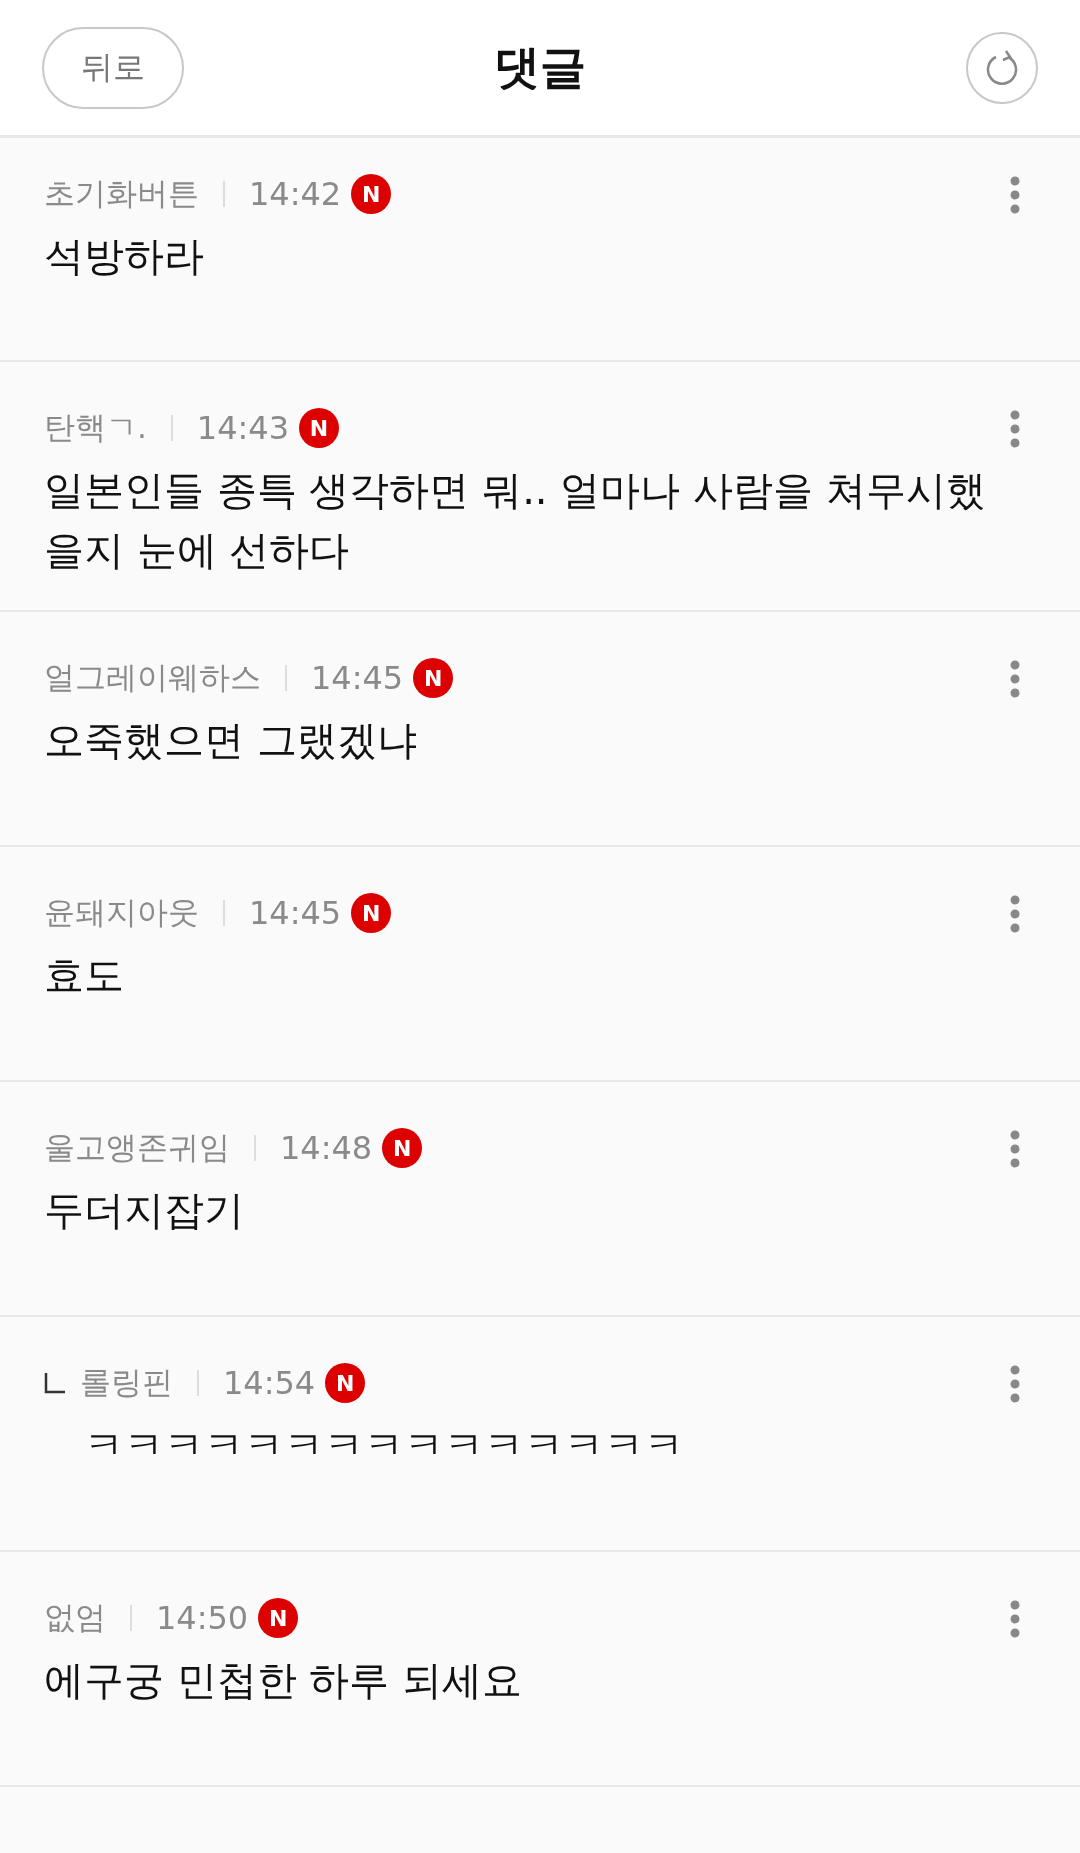  What do you see at coordinates (137, 1147) in the screenshot?
I see `author-name: 울고앵존귀임` at bounding box center [137, 1147].